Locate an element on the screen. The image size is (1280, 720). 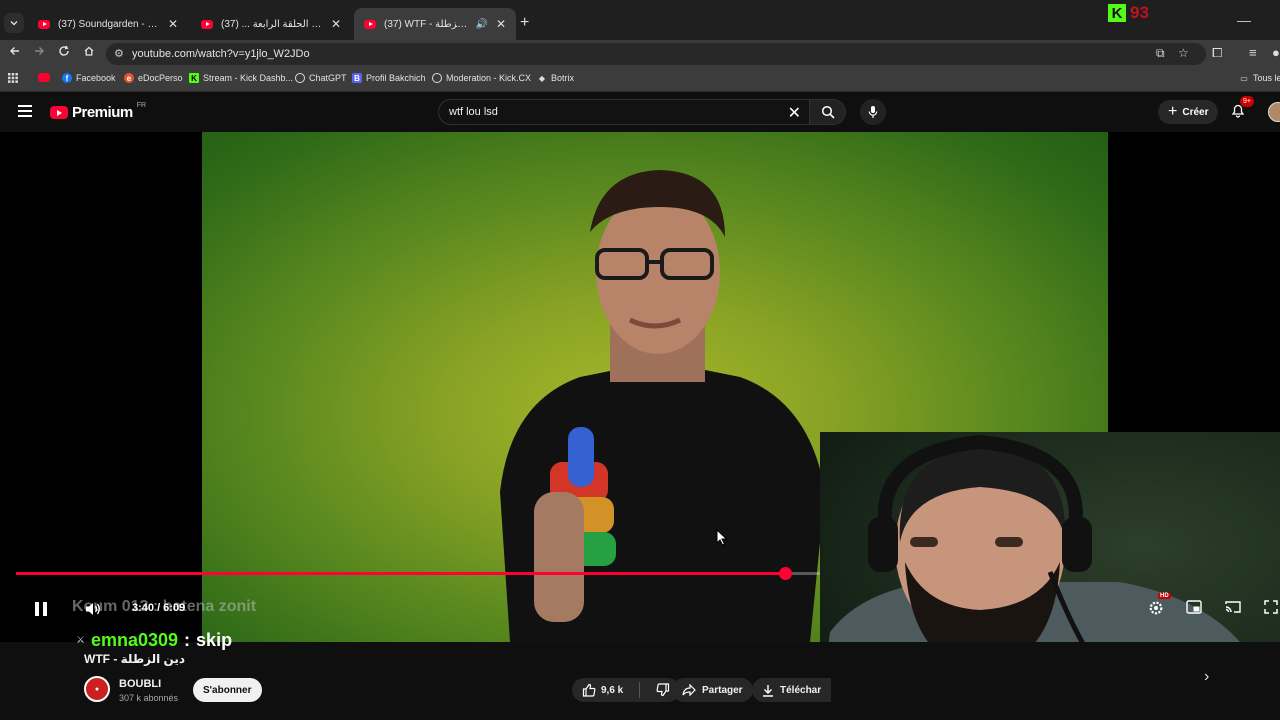
all-bookmarks-folder: ▭ Tous les is located at coordinates (1259, 78).